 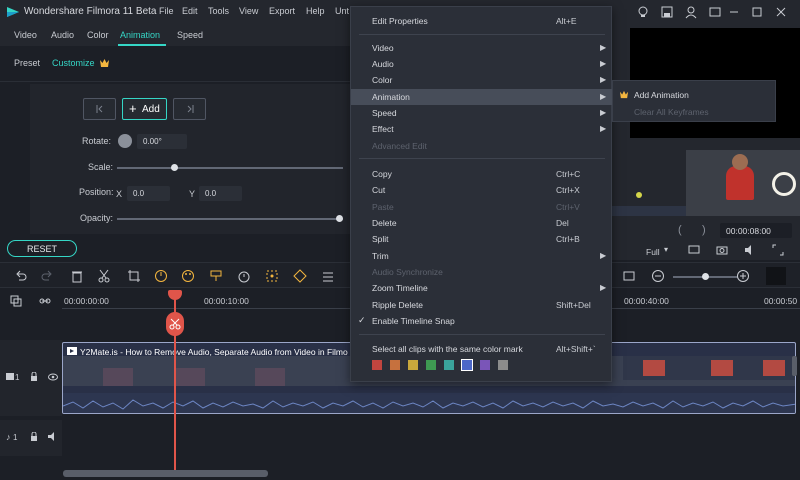 What do you see at coordinates (482, 174) in the screenshot?
I see `menu-item-copy: Copy Ctrl+C` at bounding box center [482, 174].